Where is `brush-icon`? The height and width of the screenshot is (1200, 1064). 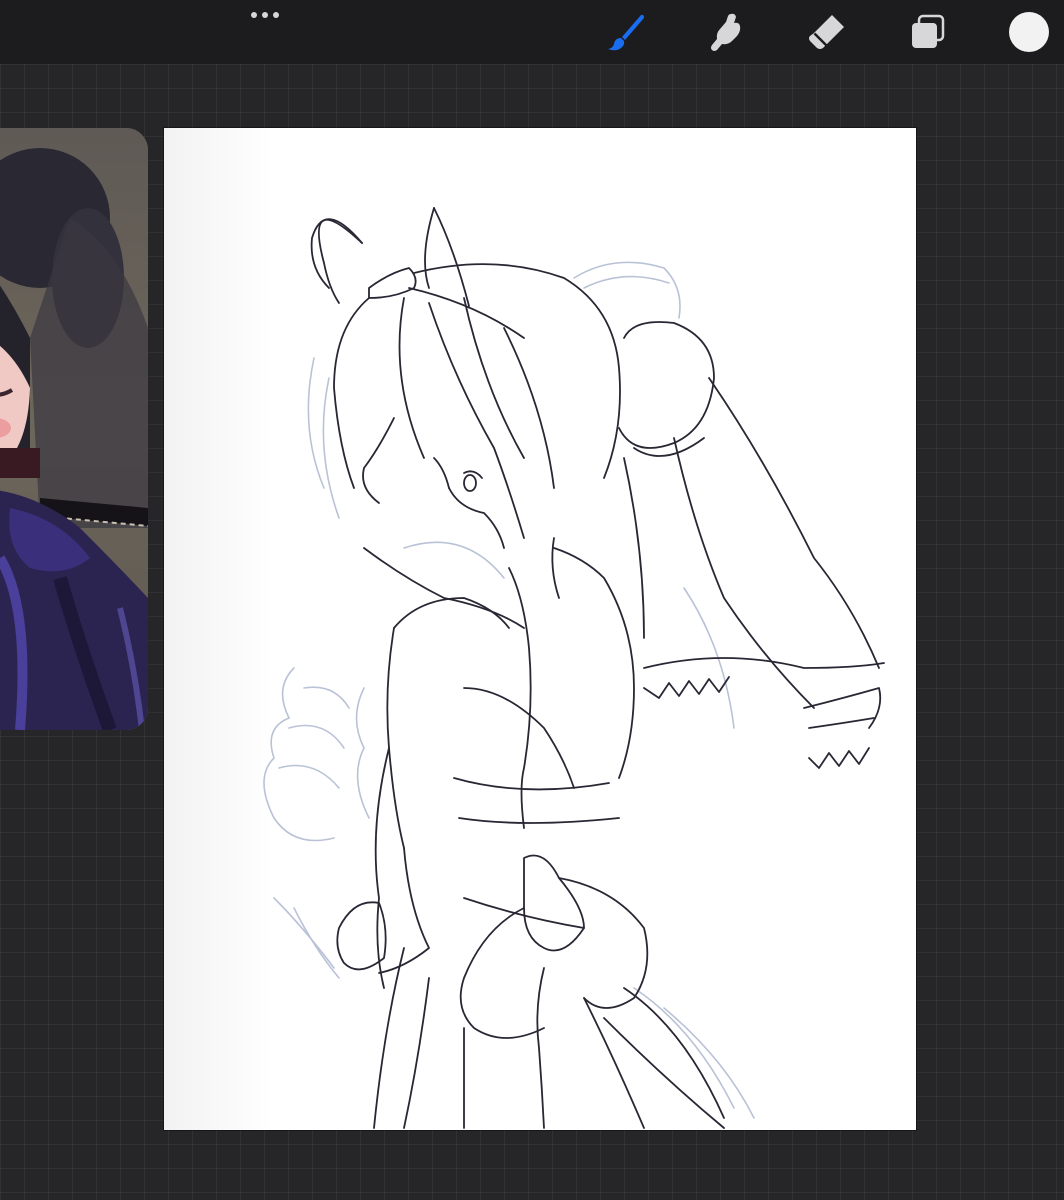
brush-icon is located at coordinates (626, 32).